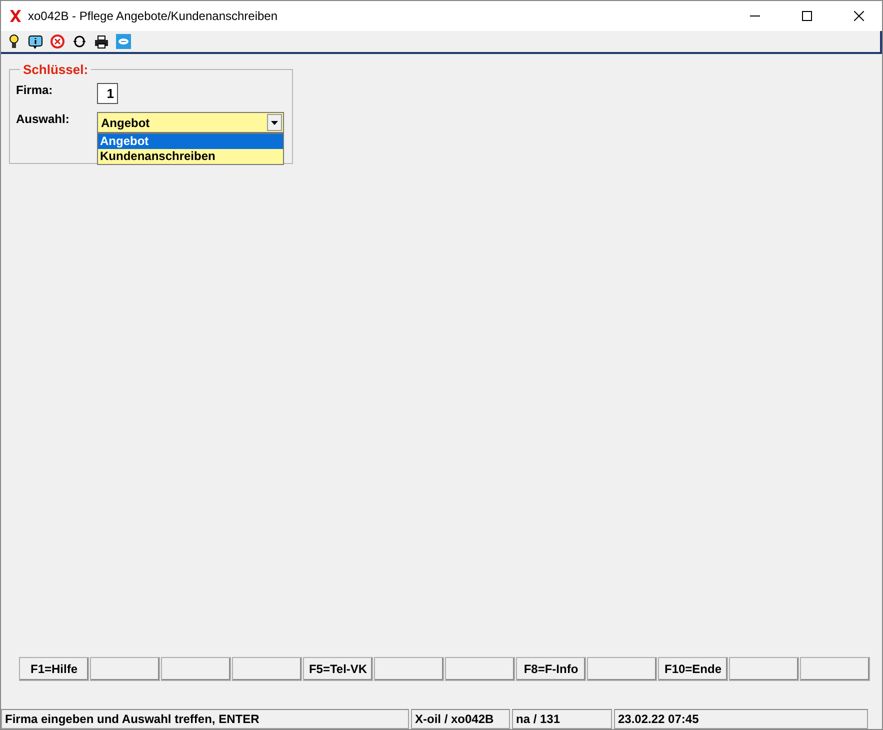 The height and width of the screenshot is (730, 883). I want to click on maximize-icon, so click(807, 16).